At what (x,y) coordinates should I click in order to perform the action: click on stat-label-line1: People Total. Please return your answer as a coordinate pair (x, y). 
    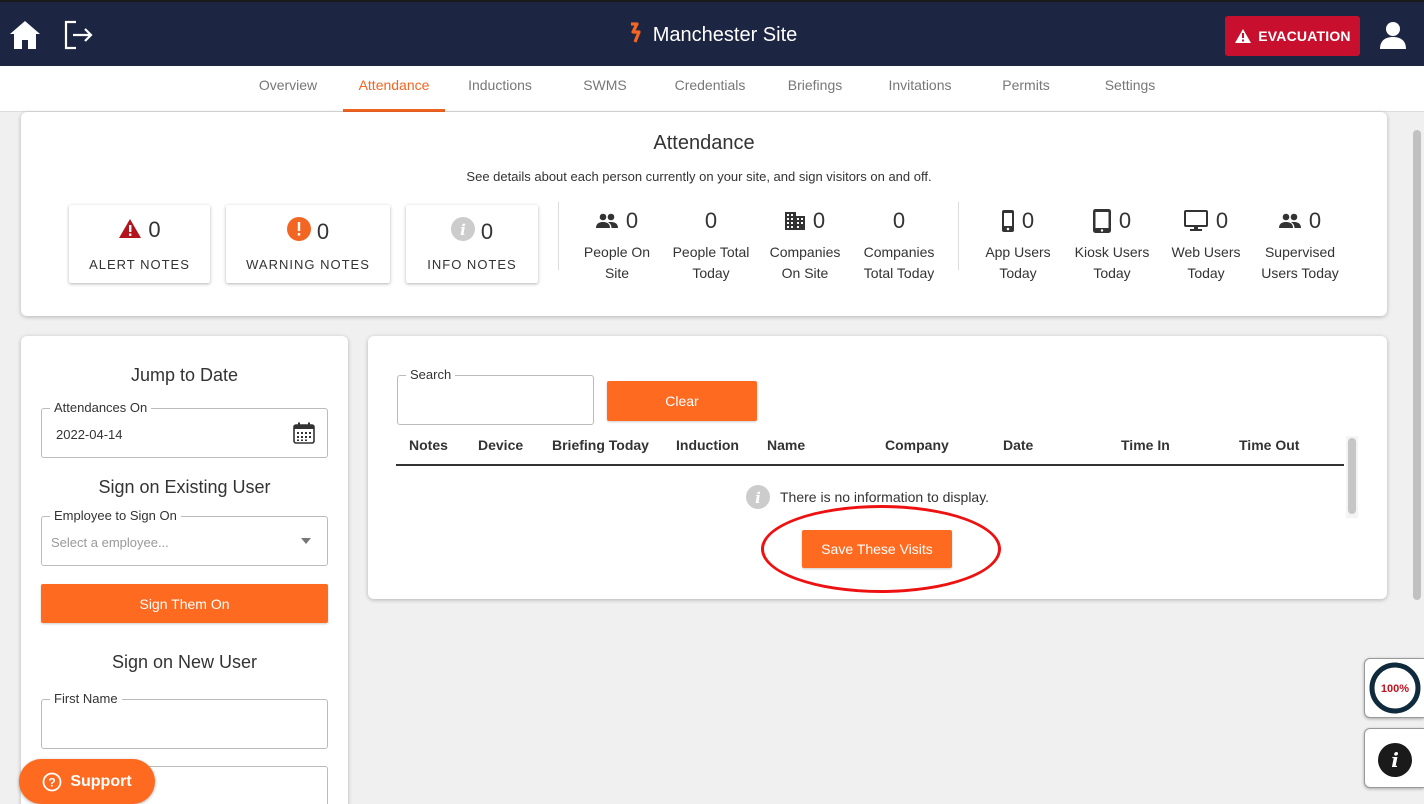
    Looking at the image, I should click on (711, 252).